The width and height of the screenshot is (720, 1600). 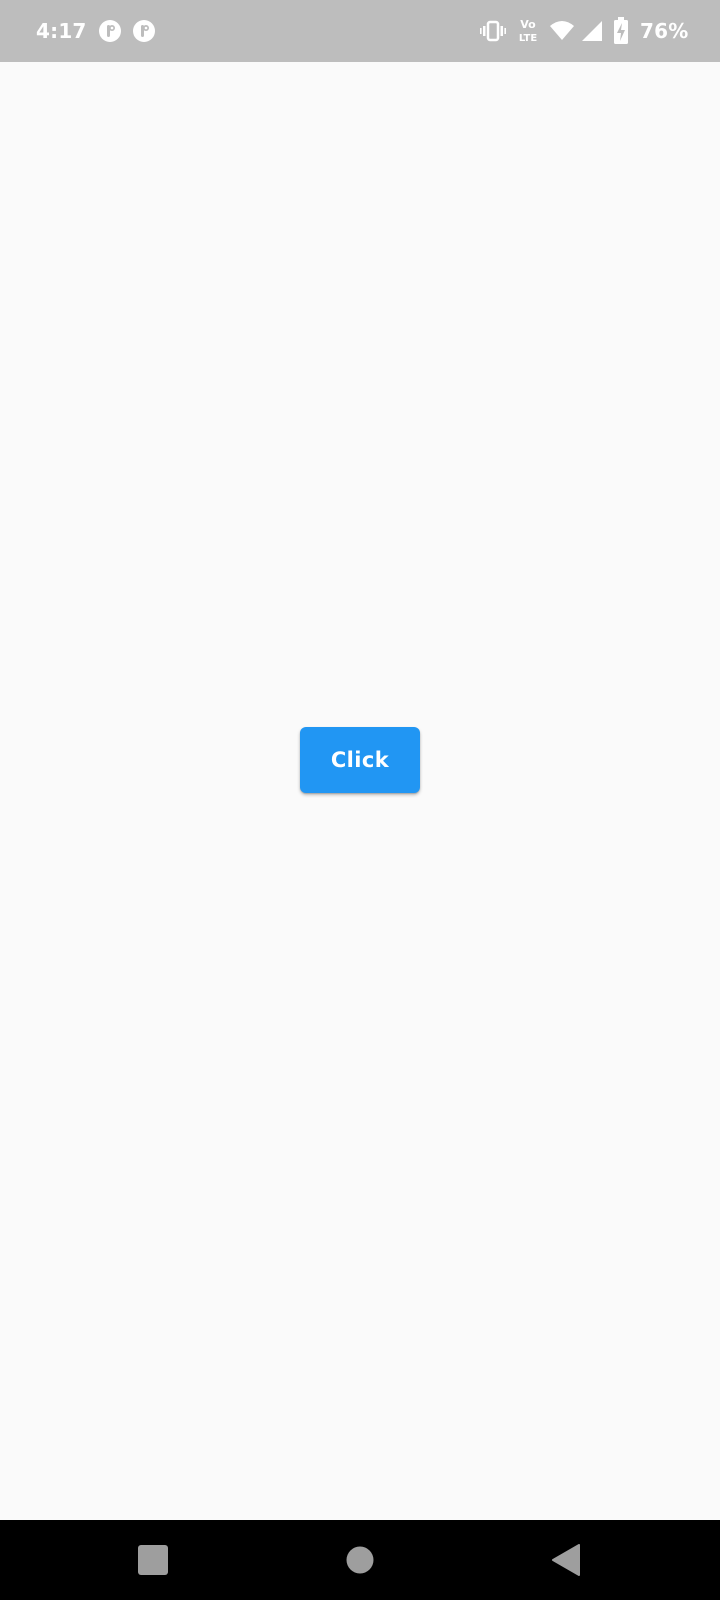 I want to click on home-button, so click(x=360, y=1560).